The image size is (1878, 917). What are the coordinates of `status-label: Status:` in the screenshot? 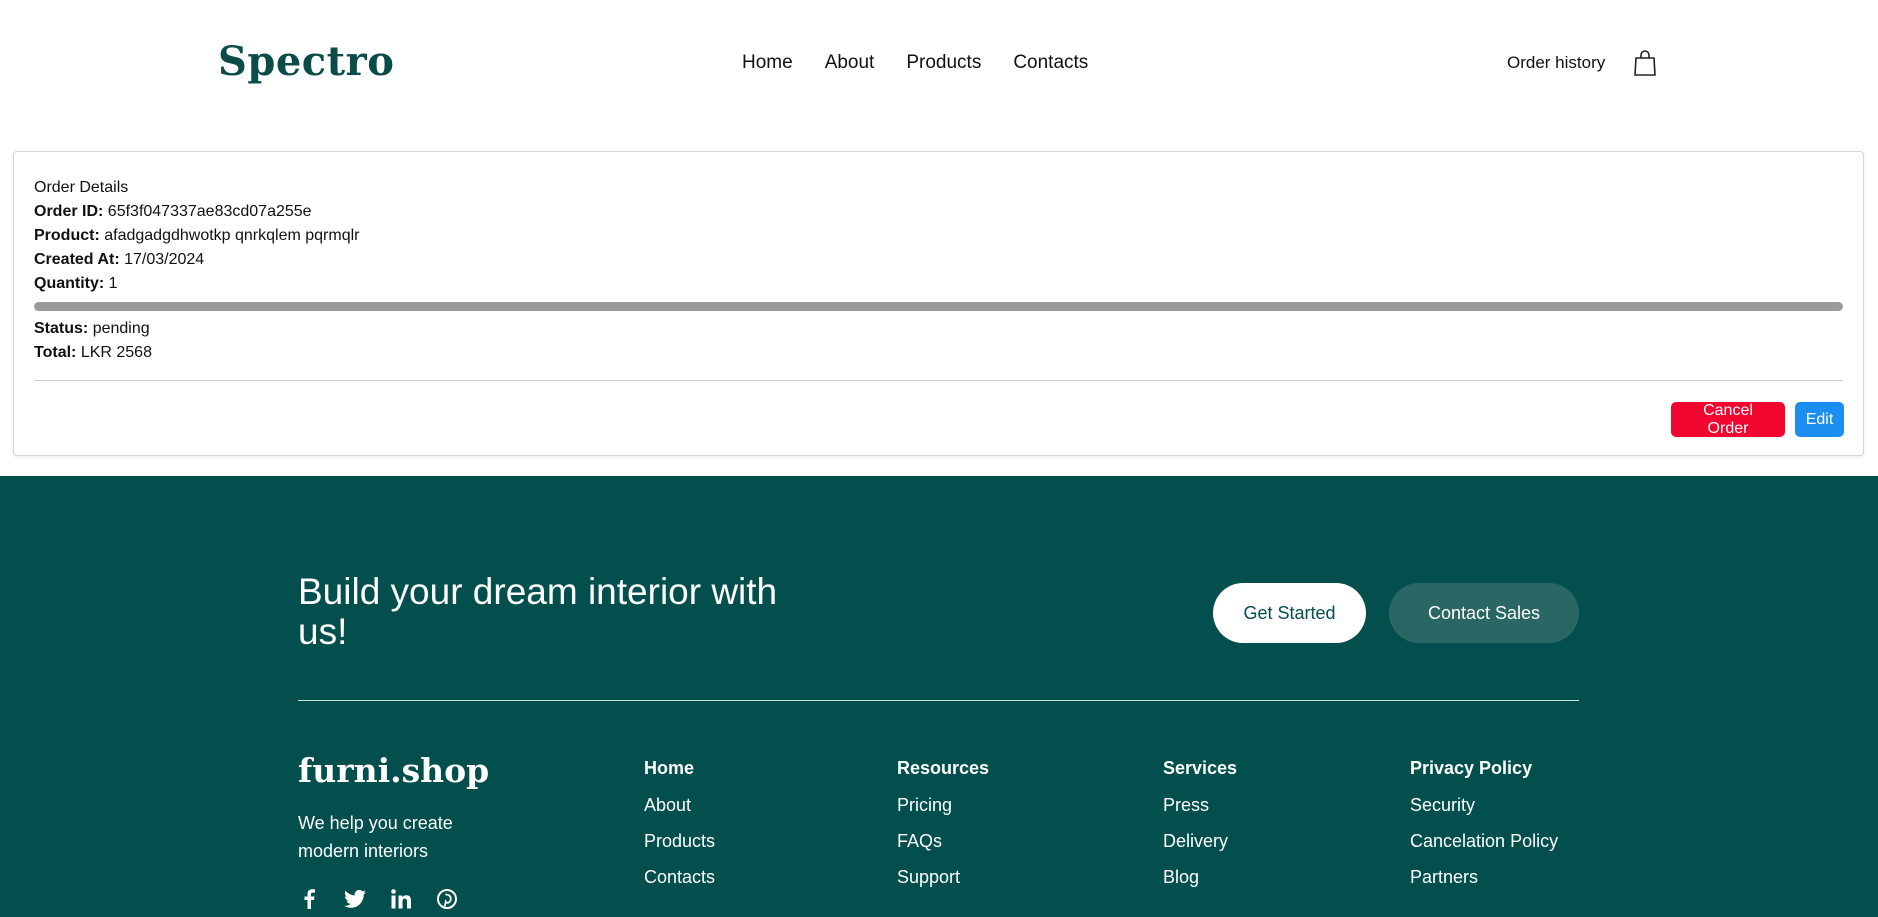 It's located at (61, 328).